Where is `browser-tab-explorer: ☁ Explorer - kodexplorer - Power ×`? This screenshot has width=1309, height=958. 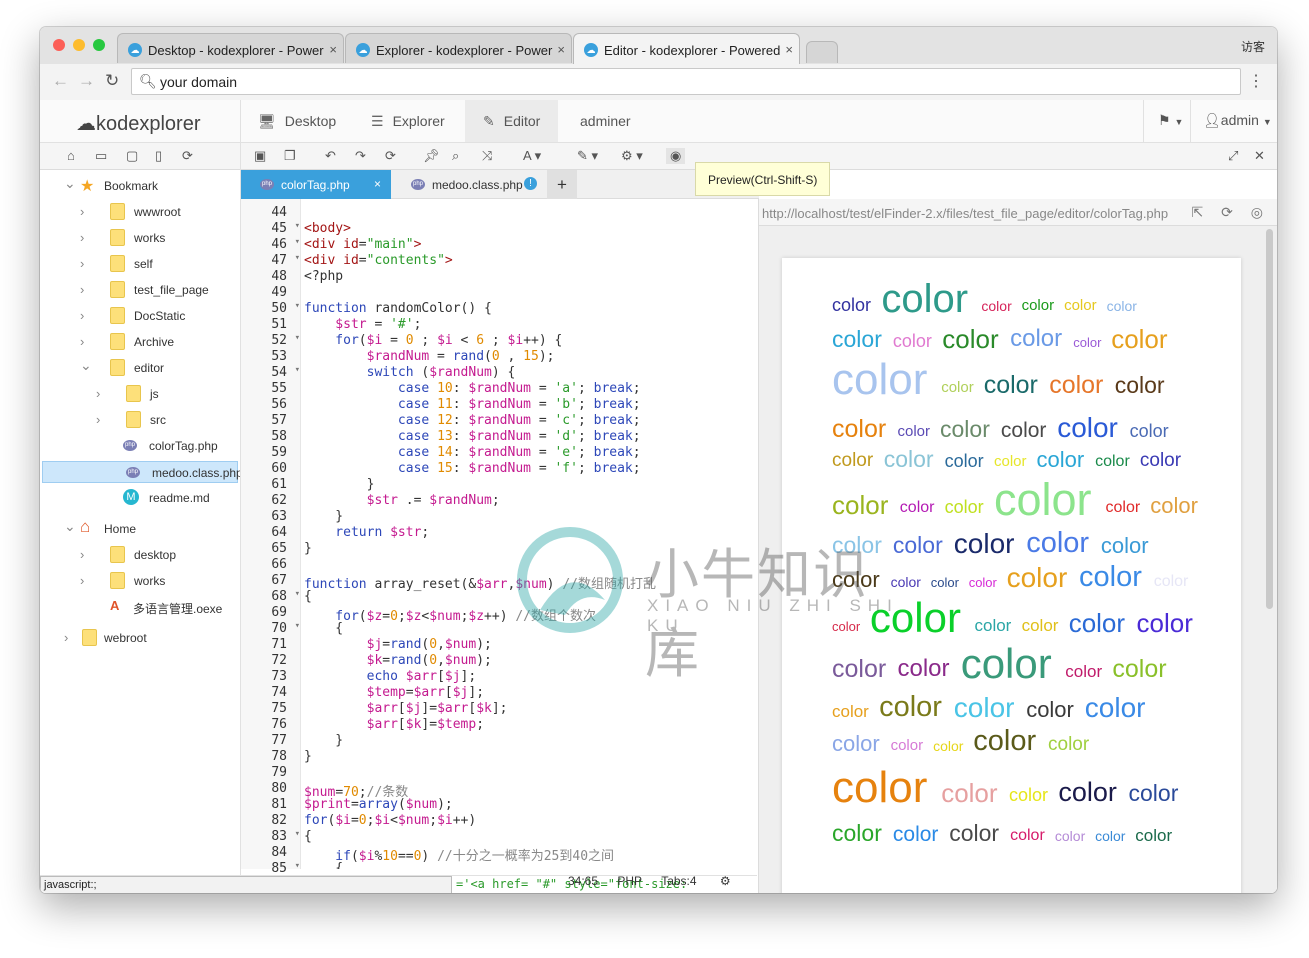
browser-tab-explorer: ☁ Explorer - kodexplorer - Power × is located at coordinates (458, 48).